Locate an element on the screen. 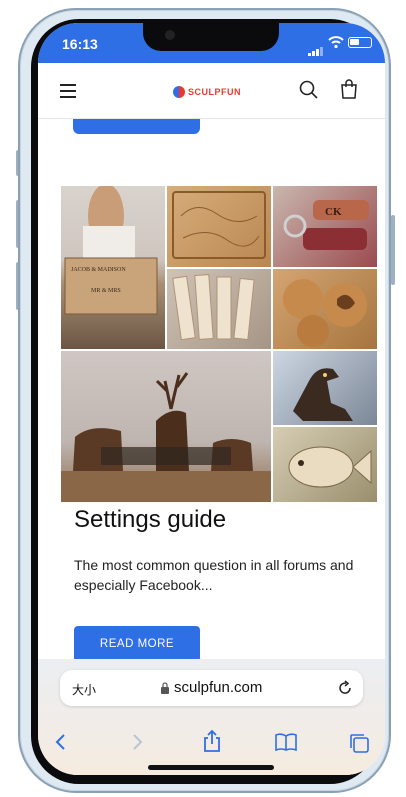  status-time: 16:13 is located at coordinates (80, 44).